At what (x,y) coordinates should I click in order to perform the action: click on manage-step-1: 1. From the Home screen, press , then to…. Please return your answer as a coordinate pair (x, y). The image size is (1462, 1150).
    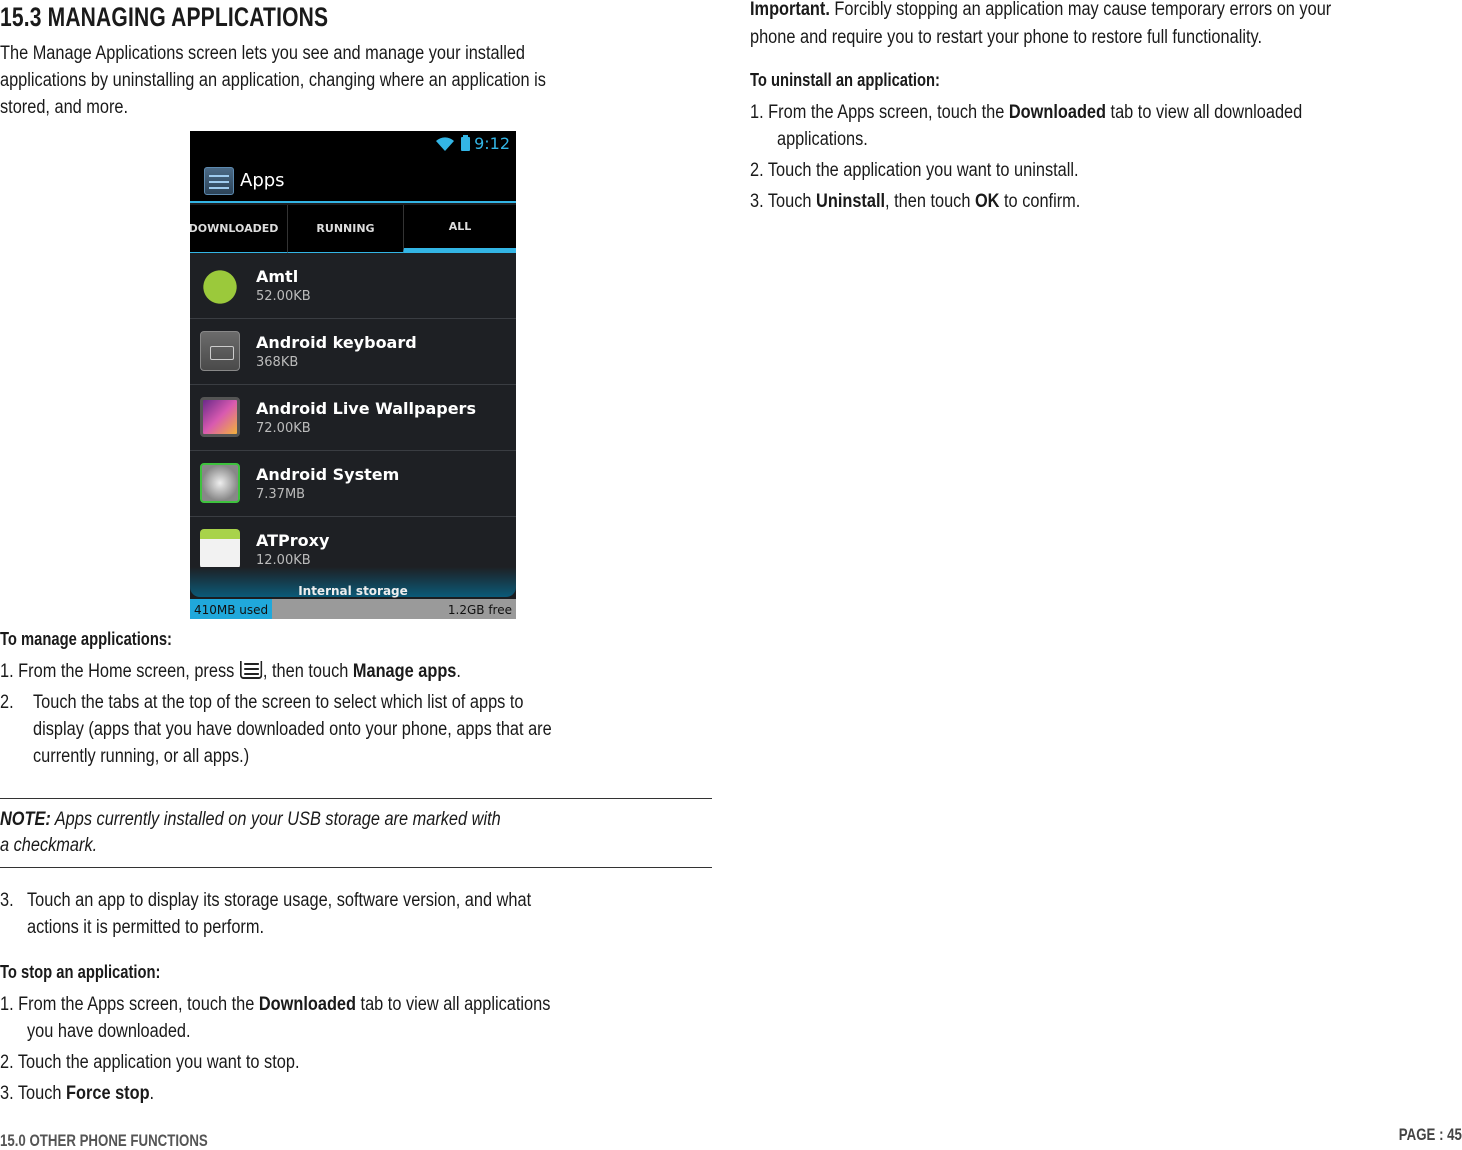
    Looking at the image, I should click on (230, 671).